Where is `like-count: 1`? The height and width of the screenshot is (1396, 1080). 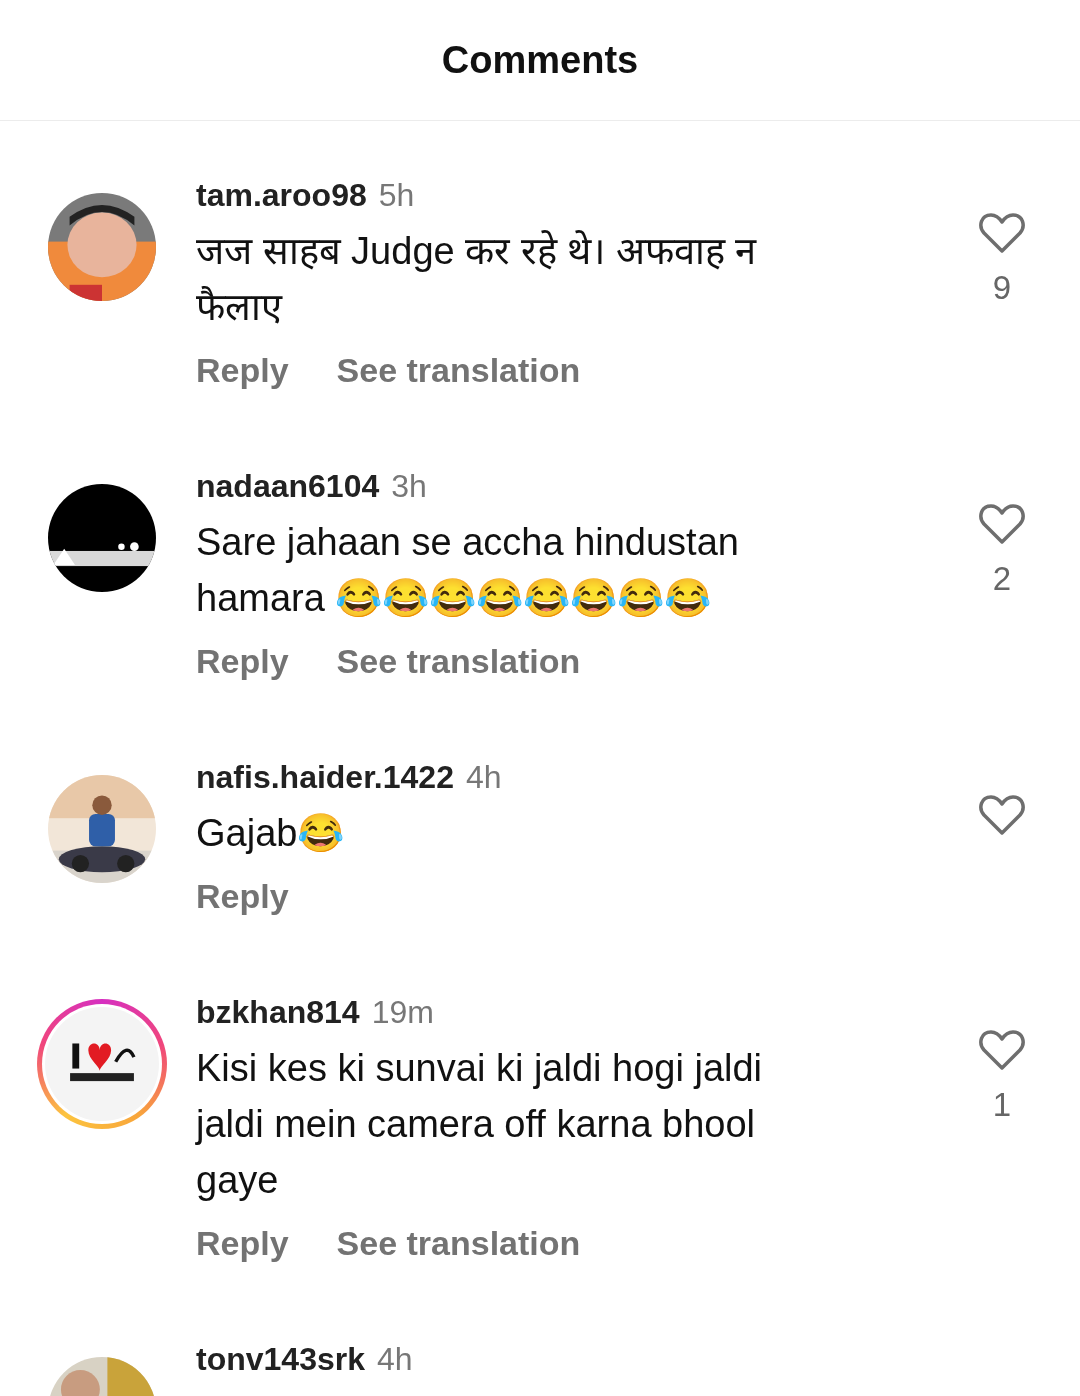
like-count: 1 is located at coordinates (1002, 1105).